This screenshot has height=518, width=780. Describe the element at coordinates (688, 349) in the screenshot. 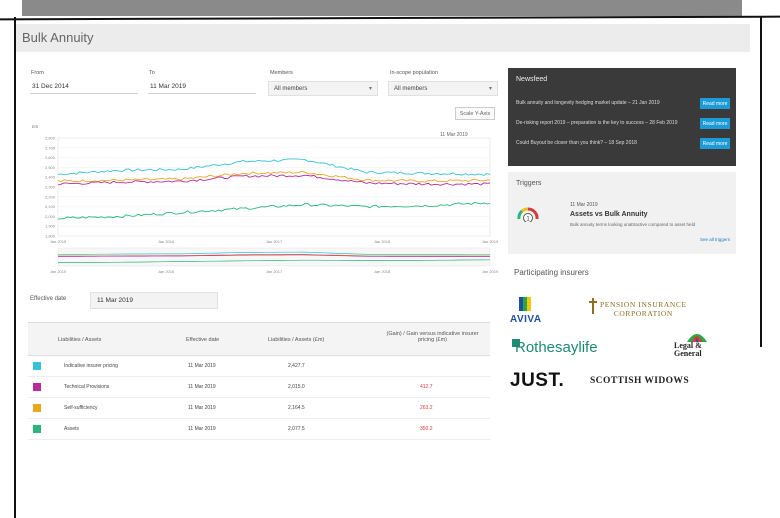

I see `legal-general-logo: Legal & General` at that location.